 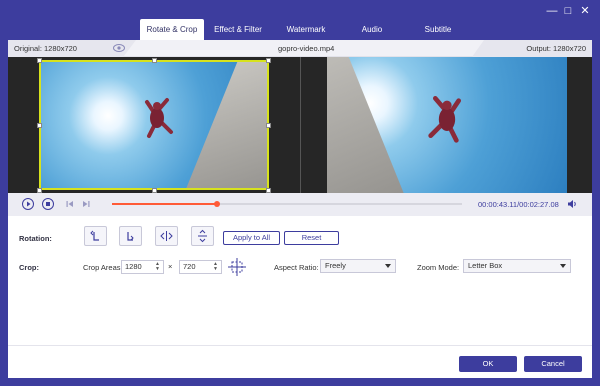 I want to click on times-symbol: ×, so click(x=170, y=266).